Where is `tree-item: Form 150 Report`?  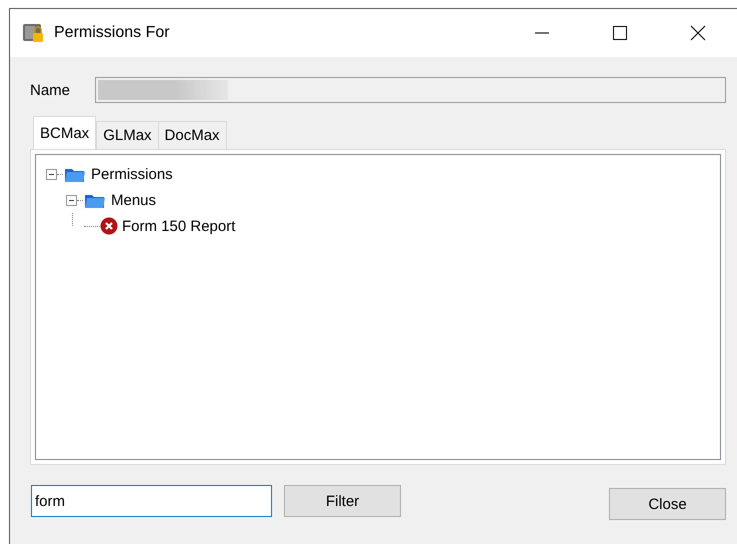
tree-item: Form 150 Report is located at coordinates (179, 226).